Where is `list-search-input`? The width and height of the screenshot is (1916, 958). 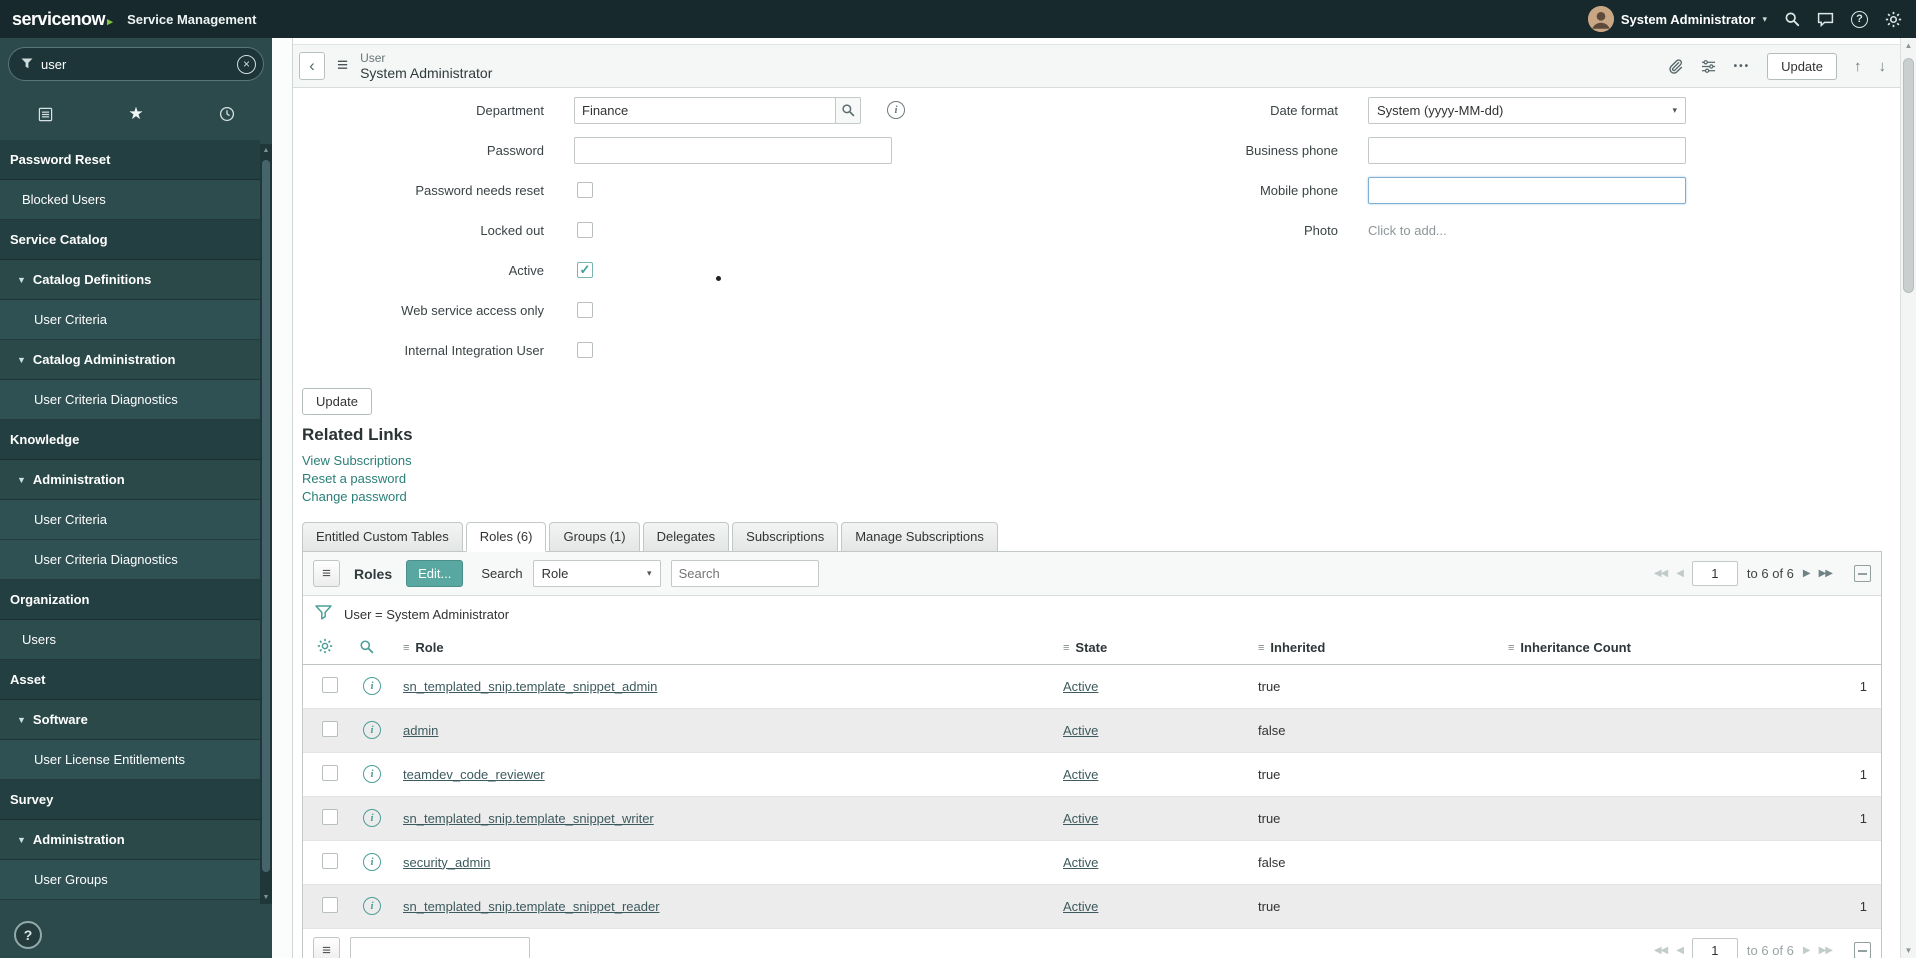
list-search-input is located at coordinates (744, 573).